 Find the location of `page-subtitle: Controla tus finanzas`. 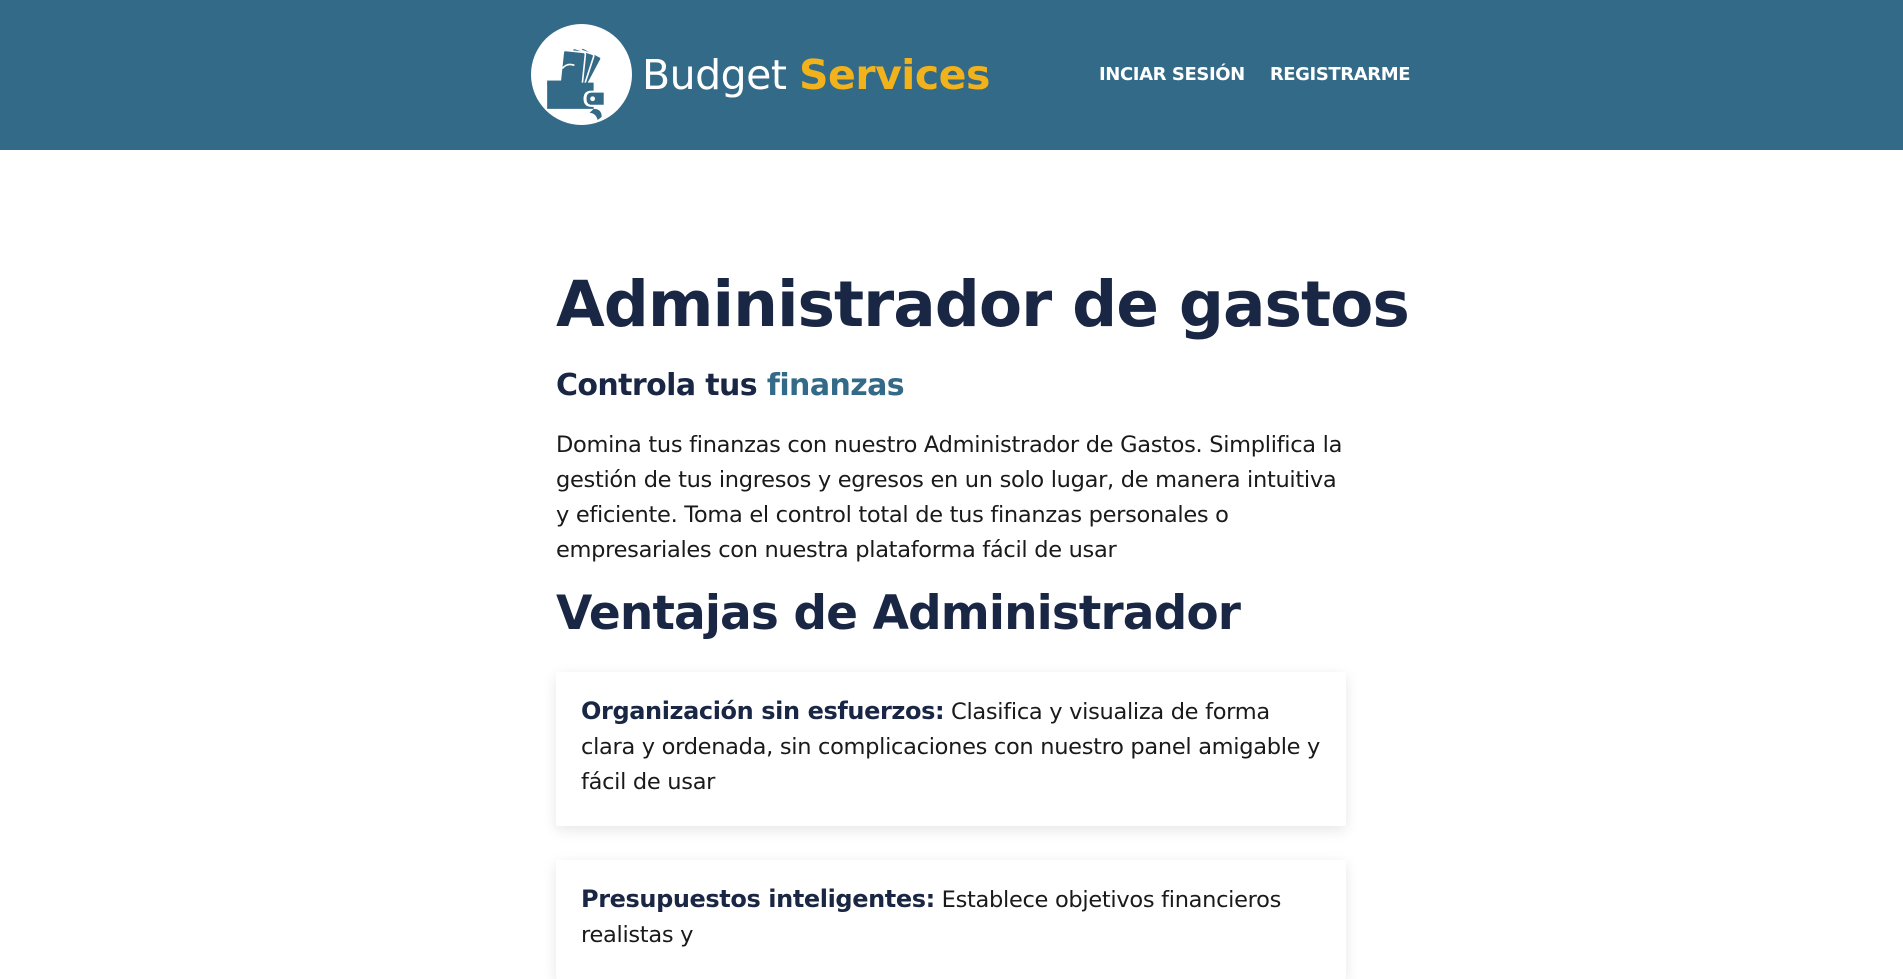

page-subtitle: Controla tus finanzas is located at coordinates (951, 386).